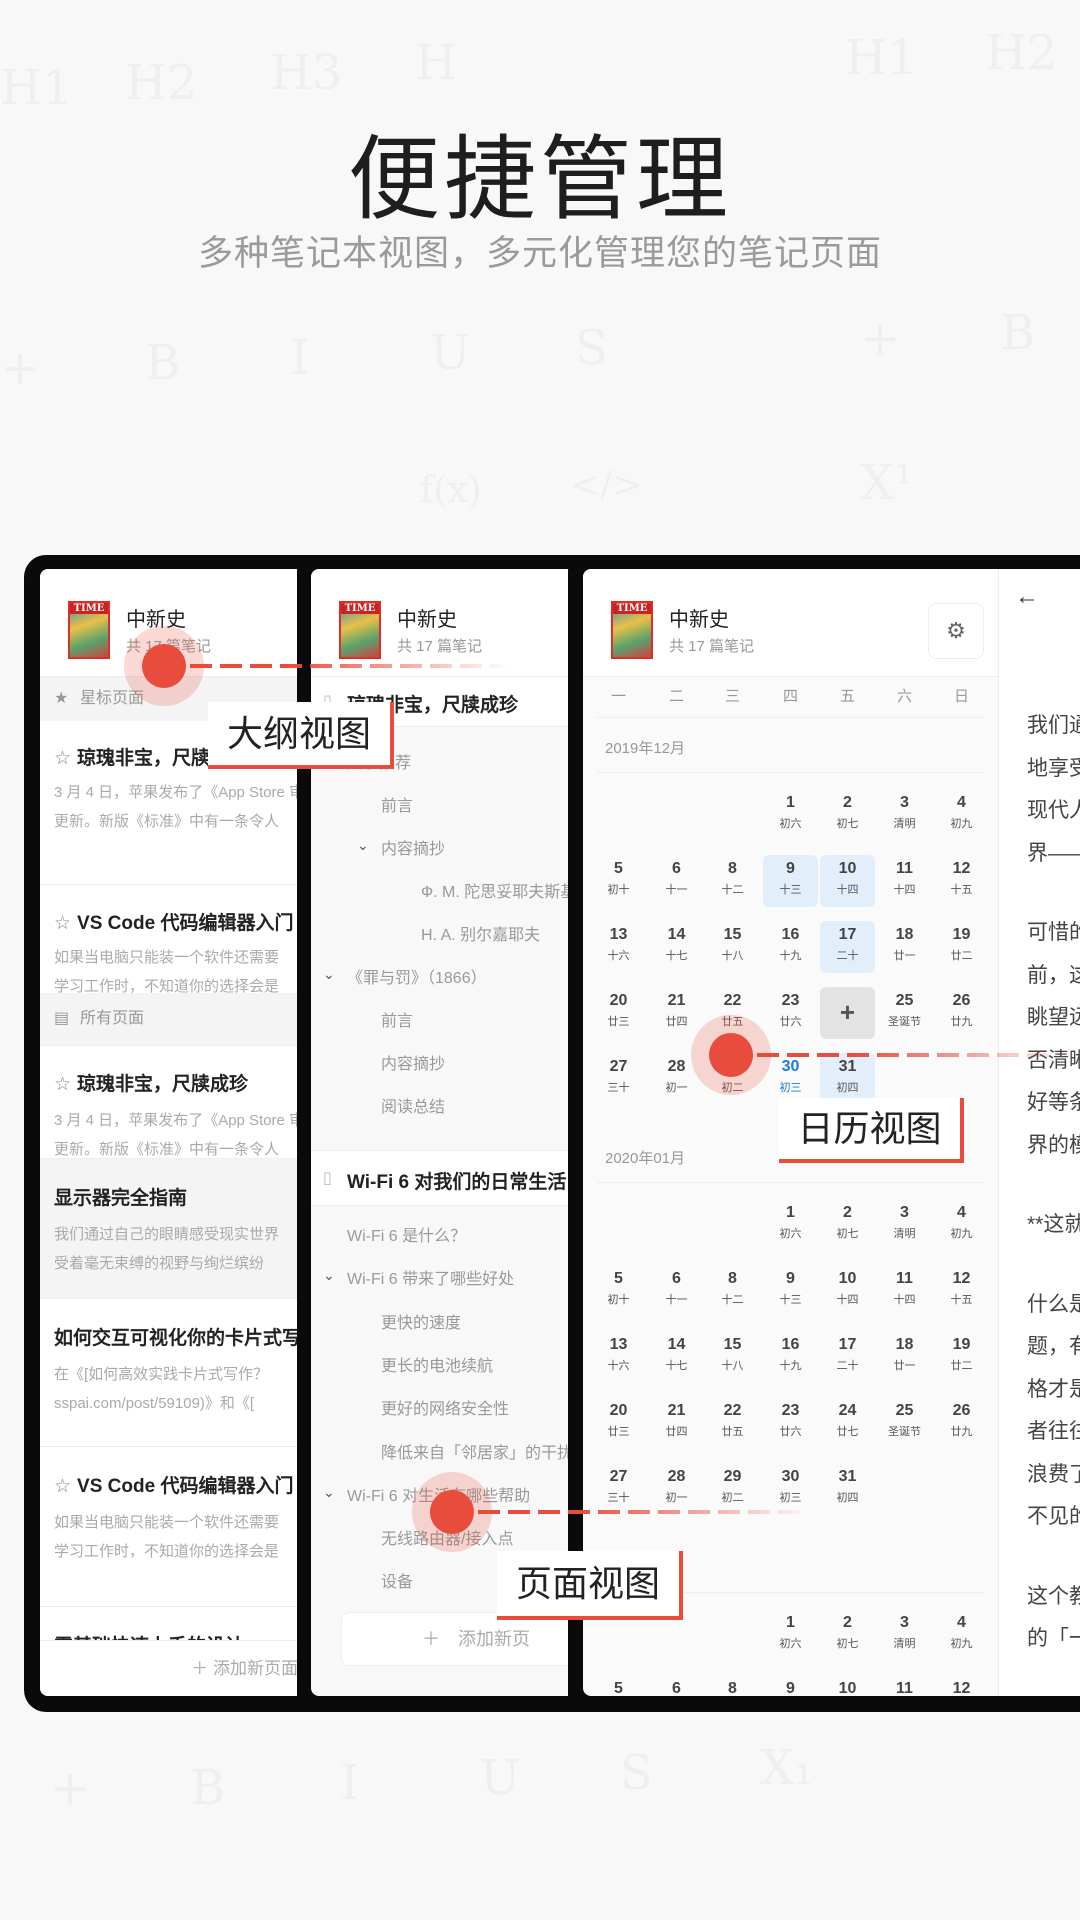 Image resolution: width=1080 pixels, height=1920 pixels. Describe the element at coordinates (732, 1423) in the screenshot. I see `calendar-day: 22 廿五` at that location.